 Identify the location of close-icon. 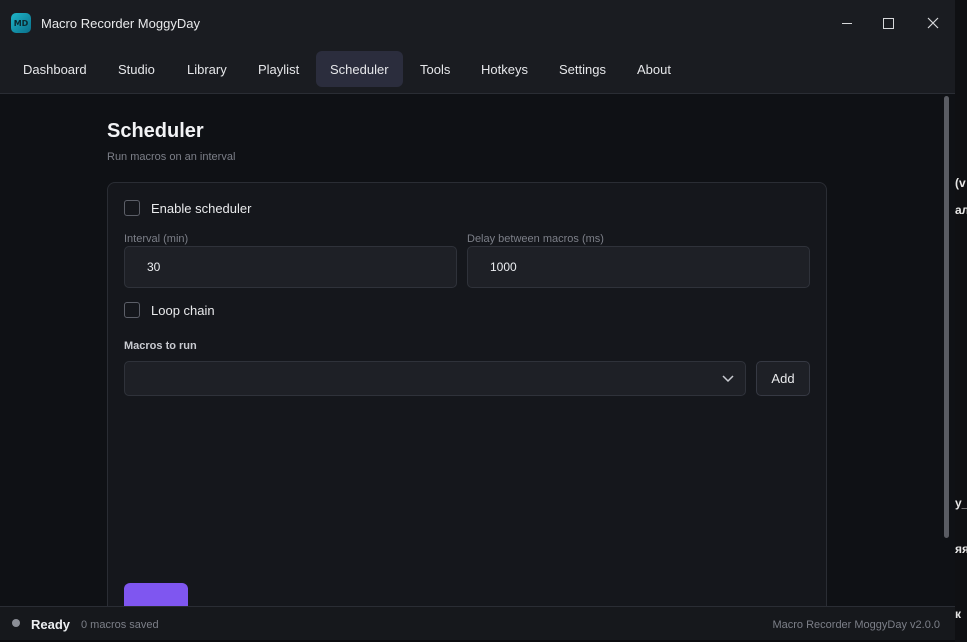
(933, 23).